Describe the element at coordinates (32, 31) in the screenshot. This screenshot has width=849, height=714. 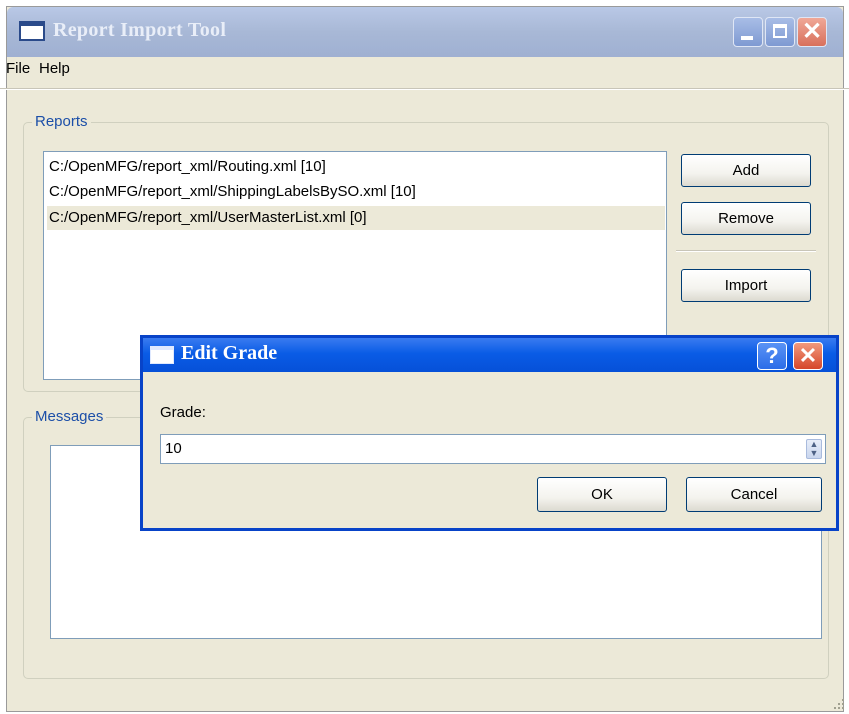
I see `app-window-icon` at that location.